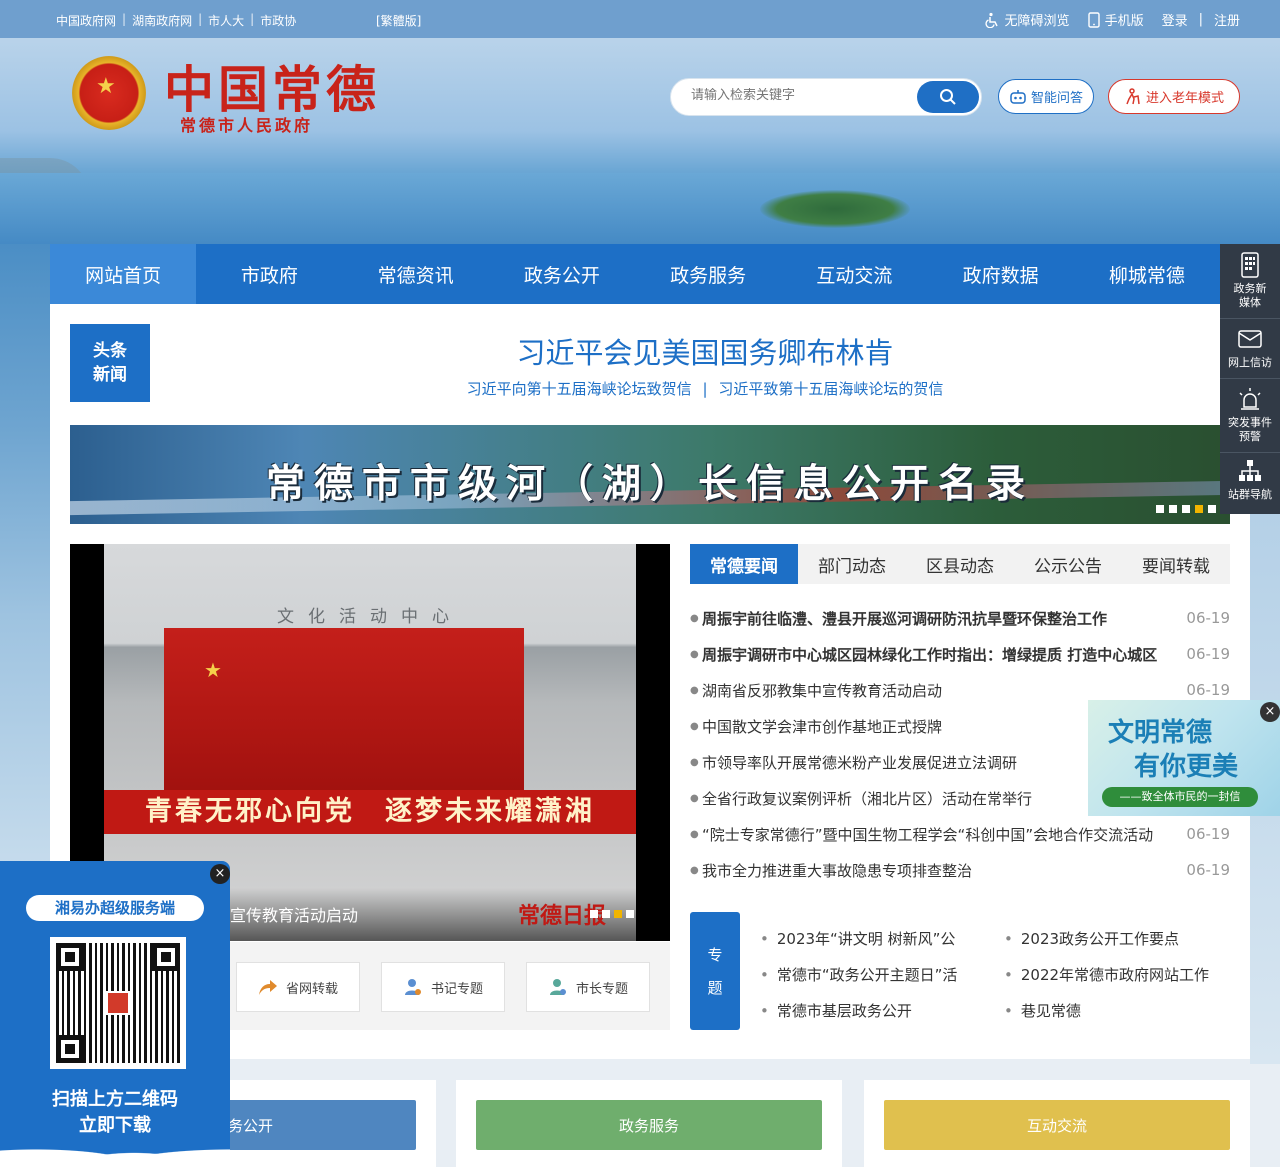  Describe the element at coordinates (70, 1049) in the screenshot. I see `qr-finder` at that location.